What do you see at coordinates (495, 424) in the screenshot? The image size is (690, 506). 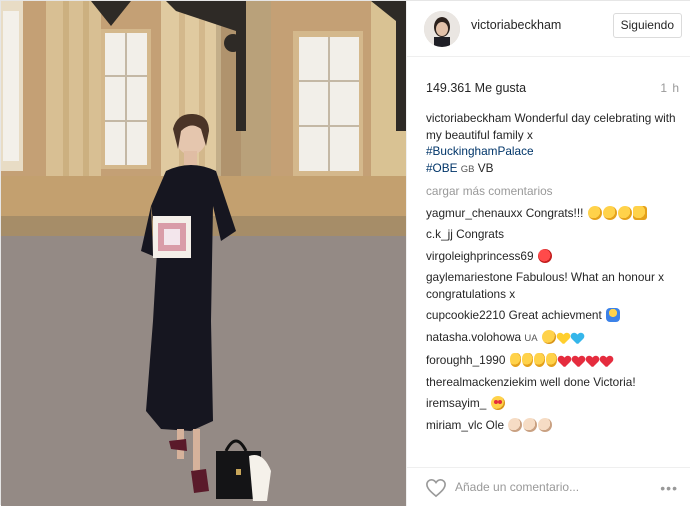 I see `comment-text: Ole` at bounding box center [495, 424].